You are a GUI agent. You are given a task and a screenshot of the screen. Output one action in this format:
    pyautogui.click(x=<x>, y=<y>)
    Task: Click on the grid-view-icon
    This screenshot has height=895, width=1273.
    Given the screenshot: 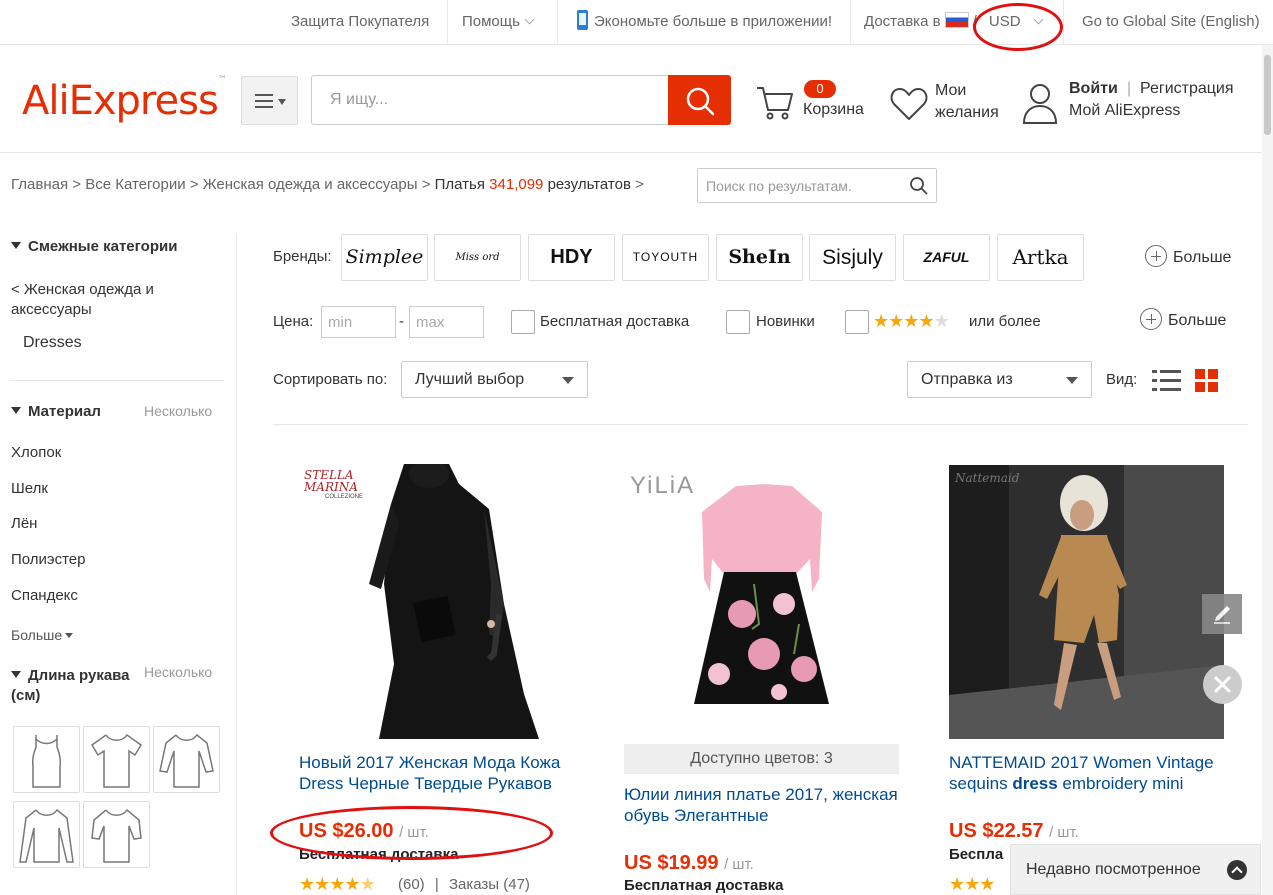 What is the action you would take?
    pyautogui.click(x=1206, y=380)
    